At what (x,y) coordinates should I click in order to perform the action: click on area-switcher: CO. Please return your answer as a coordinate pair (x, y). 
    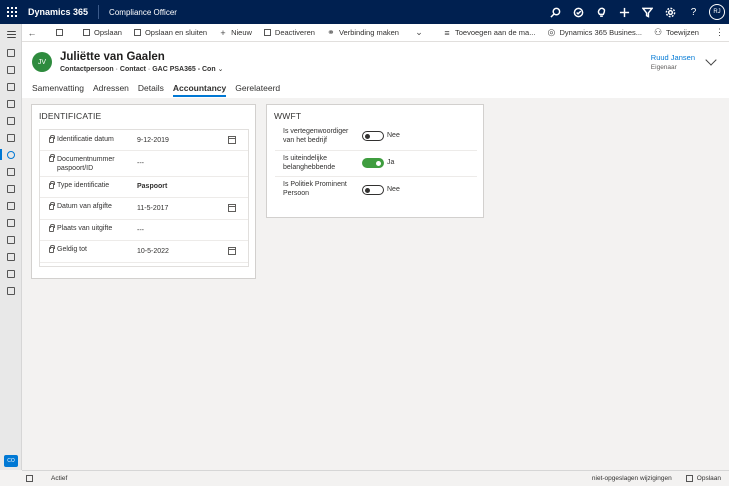
    Looking at the image, I should click on (11, 461).